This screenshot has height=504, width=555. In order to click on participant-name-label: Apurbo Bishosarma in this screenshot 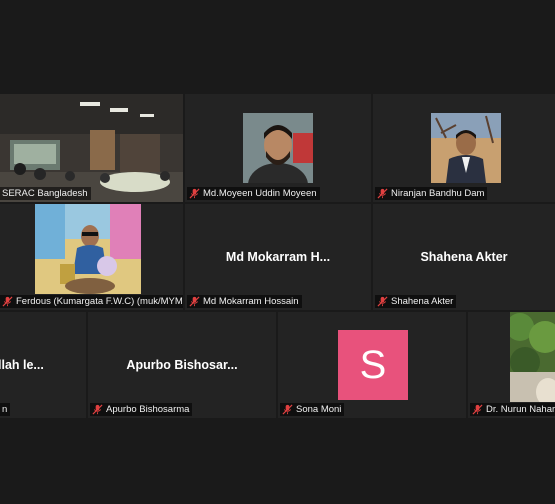, I will do `click(141, 409)`.